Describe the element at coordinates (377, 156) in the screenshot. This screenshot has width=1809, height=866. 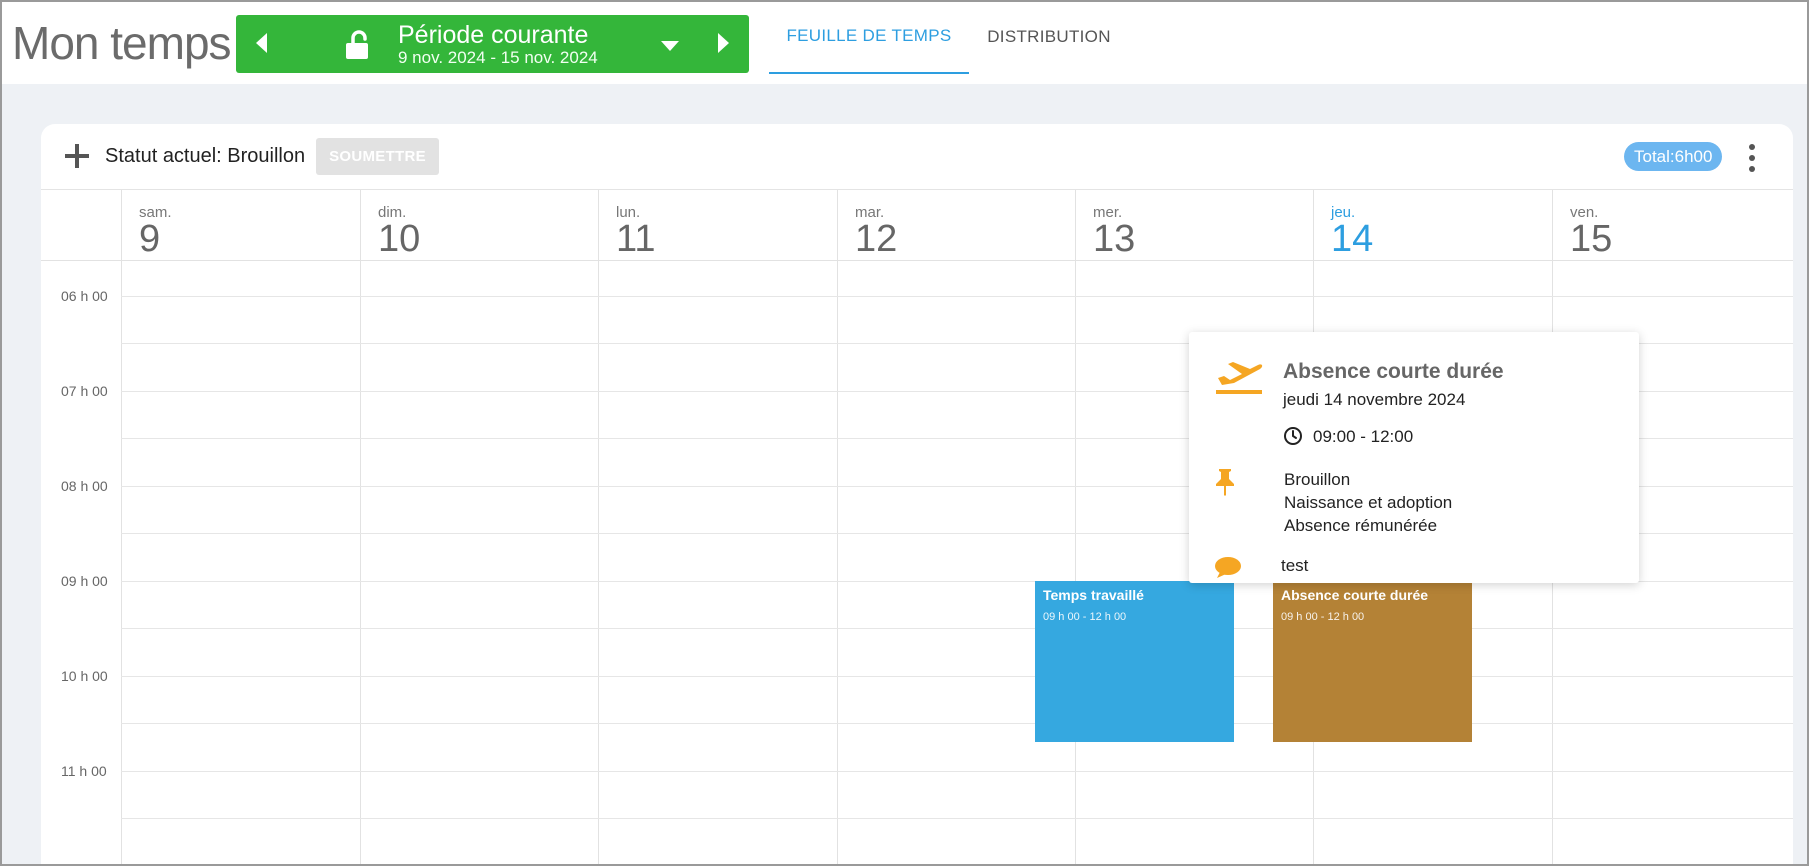
I see `submit-button: SOUMETTRE` at that location.